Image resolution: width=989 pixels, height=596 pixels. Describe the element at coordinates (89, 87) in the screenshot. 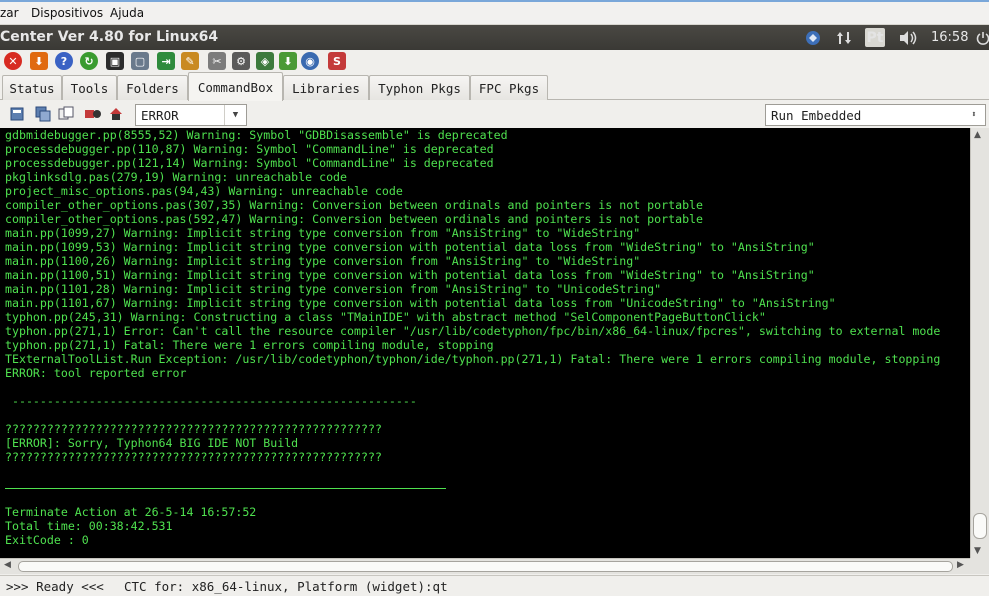

I see `tab-tools: Tools` at that location.